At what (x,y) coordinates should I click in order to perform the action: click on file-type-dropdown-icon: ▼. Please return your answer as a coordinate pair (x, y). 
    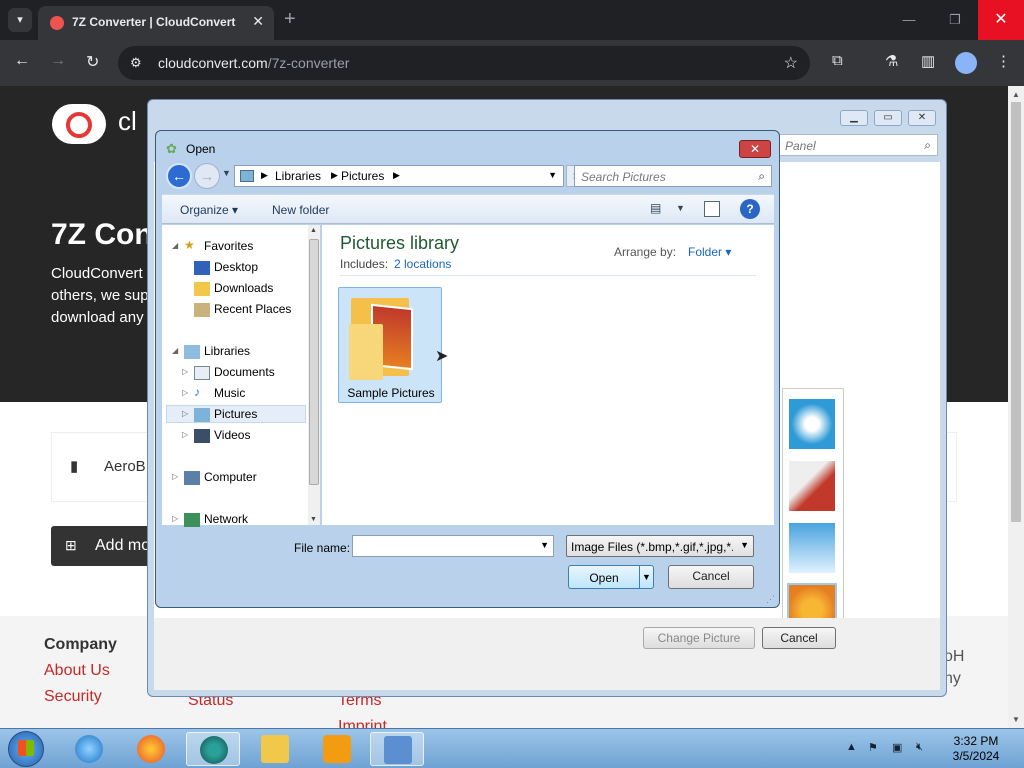
    Looking at the image, I should click on (744, 545).